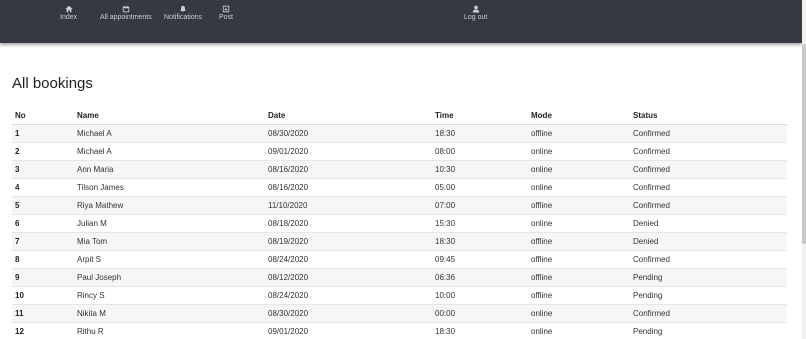 The height and width of the screenshot is (339, 806). What do you see at coordinates (169, 204) in the screenshot?
I see `cell-name: Riya Mathew` at bounding box center [169, 204].